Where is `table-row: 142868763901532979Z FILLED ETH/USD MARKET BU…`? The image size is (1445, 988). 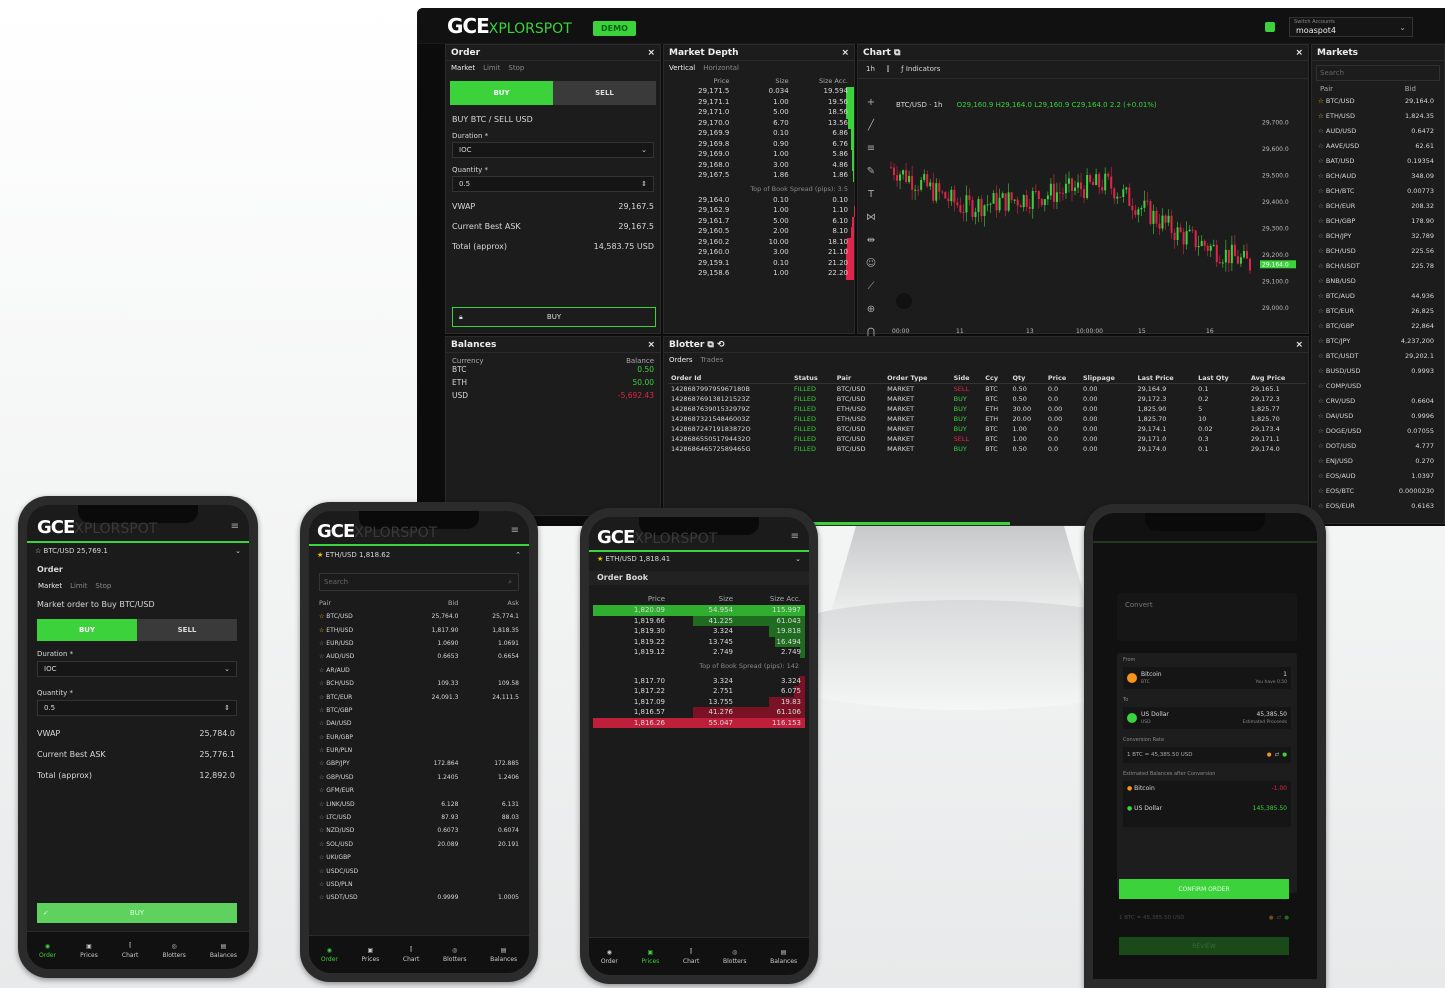
table-row: 142868763901532979Z FILLED ETH/USD MARKET BU… is located at coordinates (987, 409).